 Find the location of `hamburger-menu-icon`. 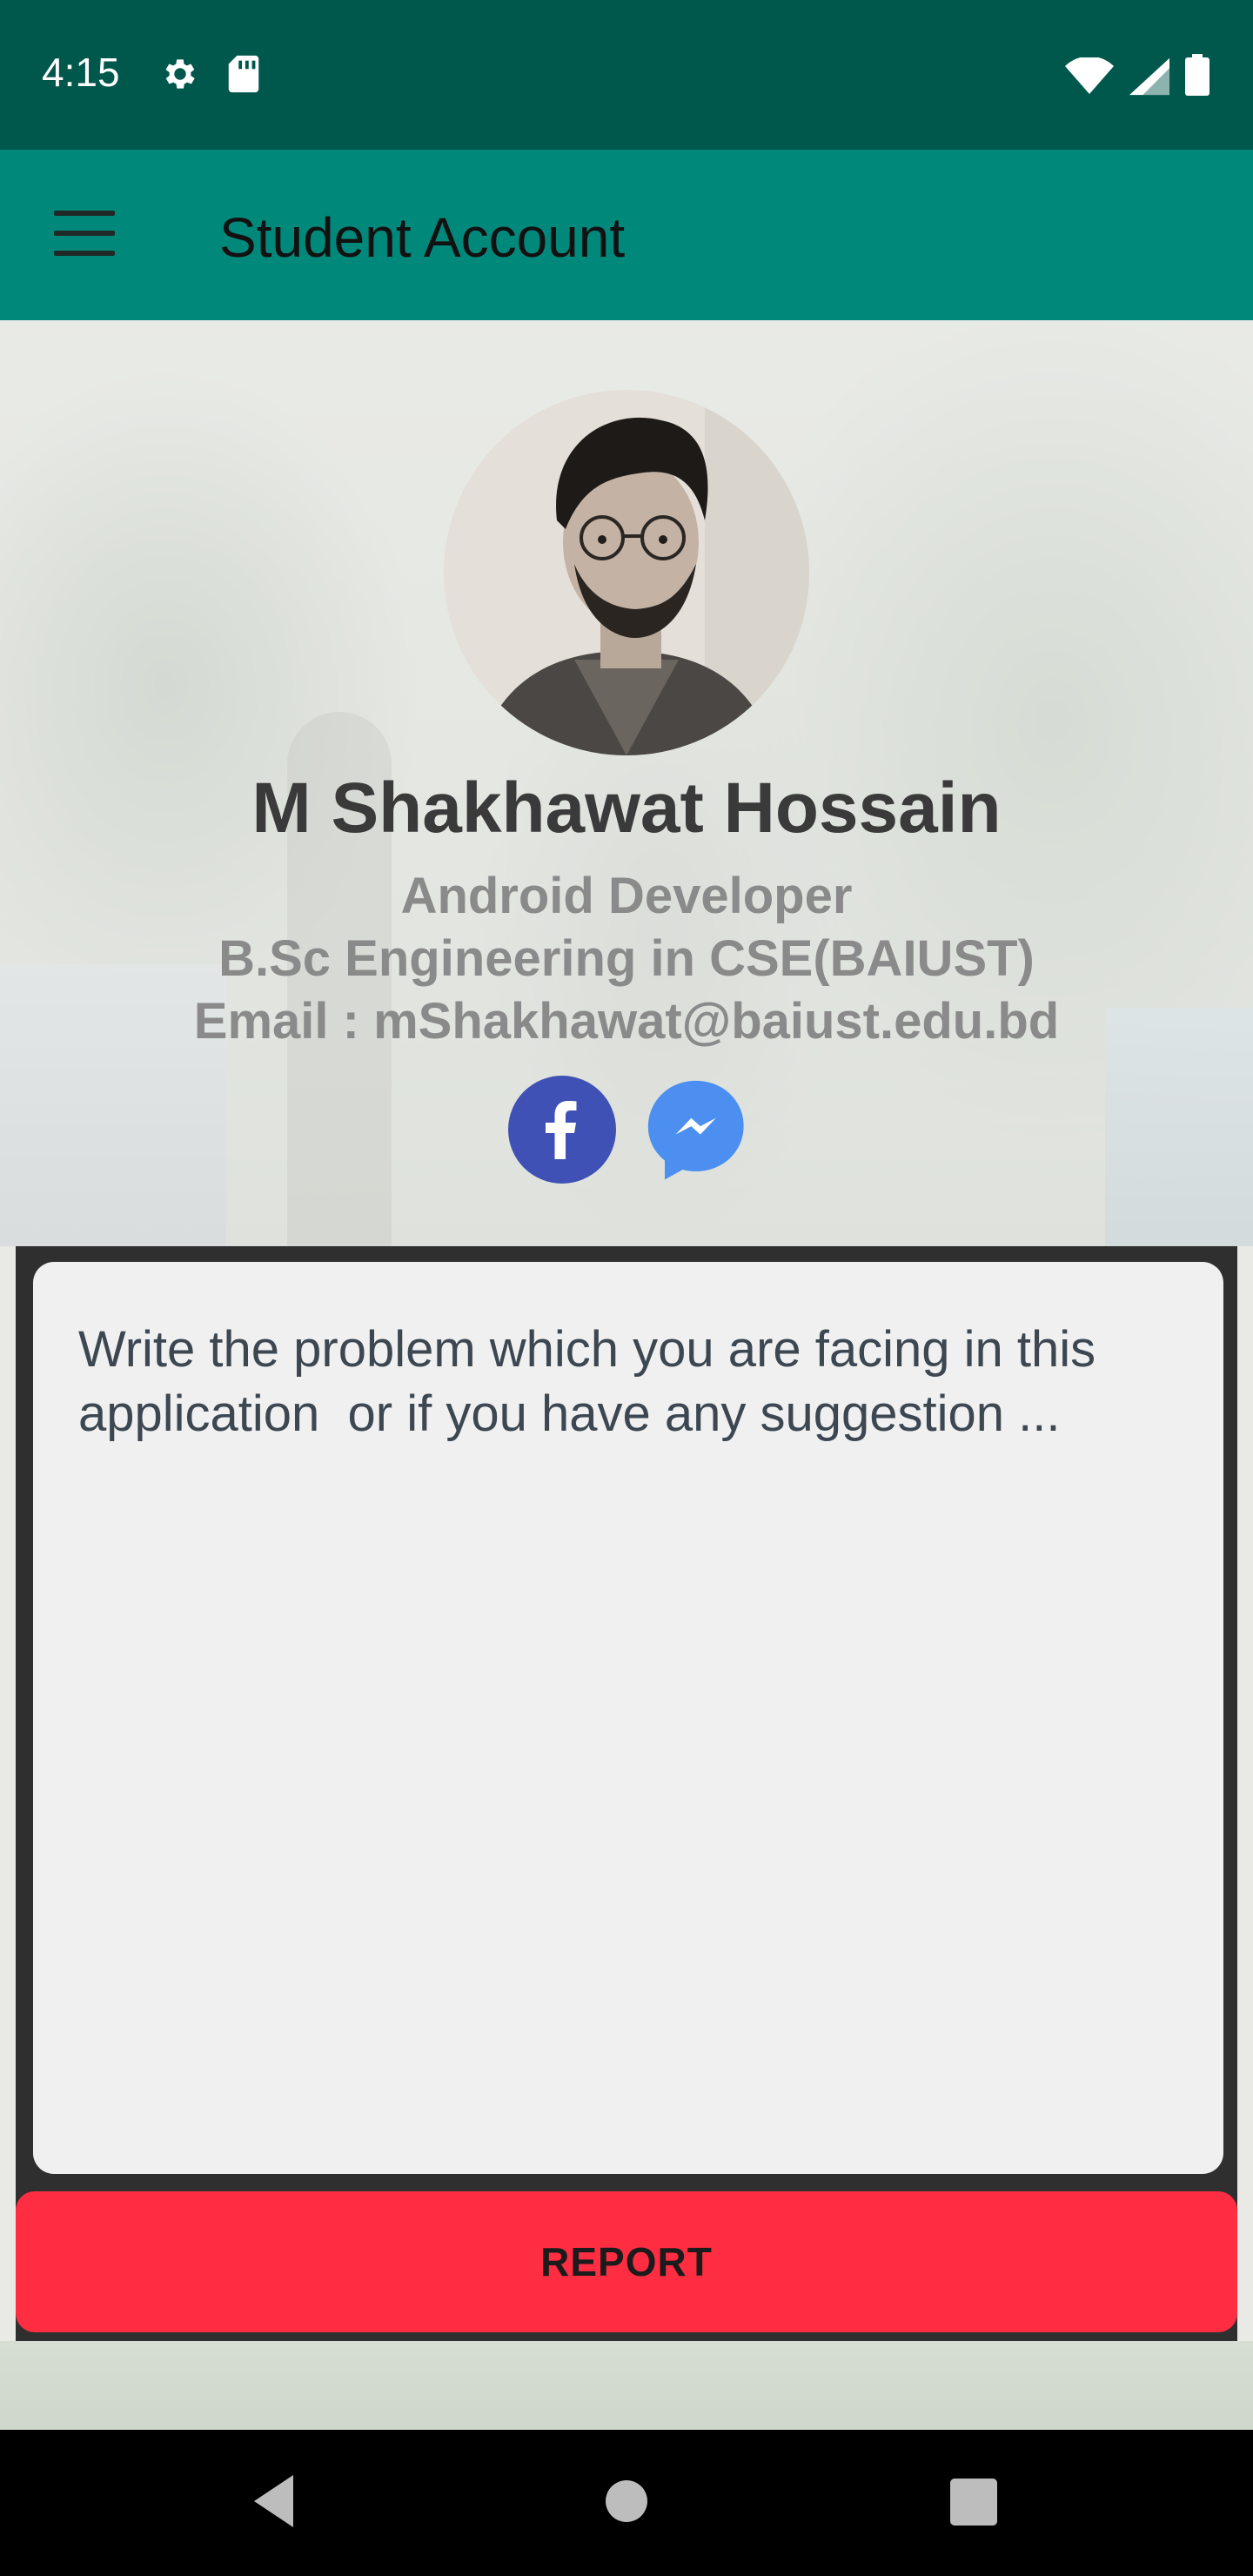

hamburger-menu-icon is located at coordinates (84, 235).